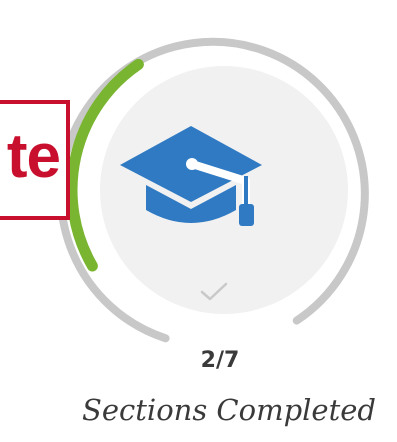  Describe the element at coordinates (33, 156) in the screenshot. I see `highlight-label-text: te` at that location.